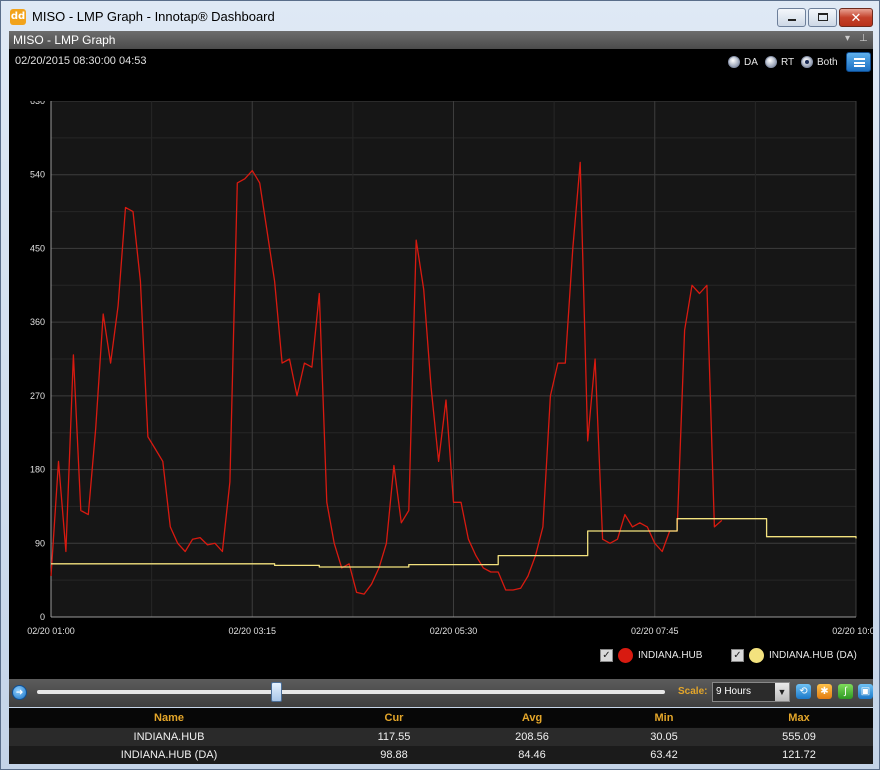  What do you see at coordinates (37, 470) in the screenshot?
I see `y-tick-label: 180` at bounding box center [37, 470].